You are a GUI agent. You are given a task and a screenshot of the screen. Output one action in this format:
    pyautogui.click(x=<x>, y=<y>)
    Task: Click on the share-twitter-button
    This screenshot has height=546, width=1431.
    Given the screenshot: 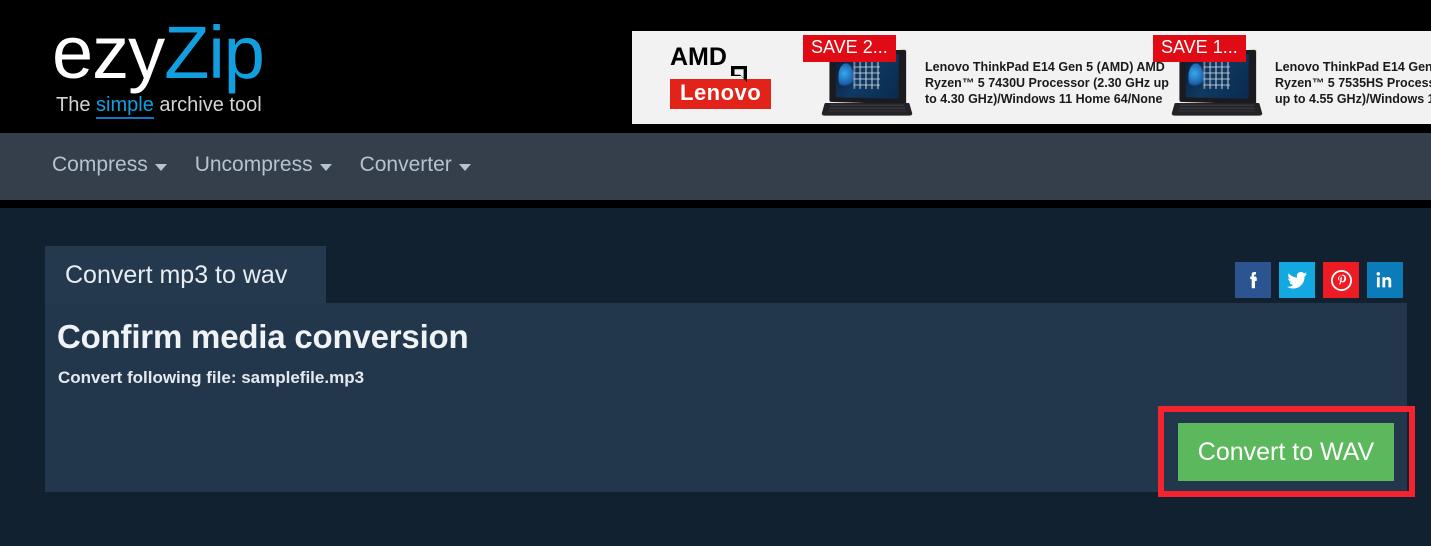 What is the action you would take?
    pyautogui.click(x=1297, y=280)
    